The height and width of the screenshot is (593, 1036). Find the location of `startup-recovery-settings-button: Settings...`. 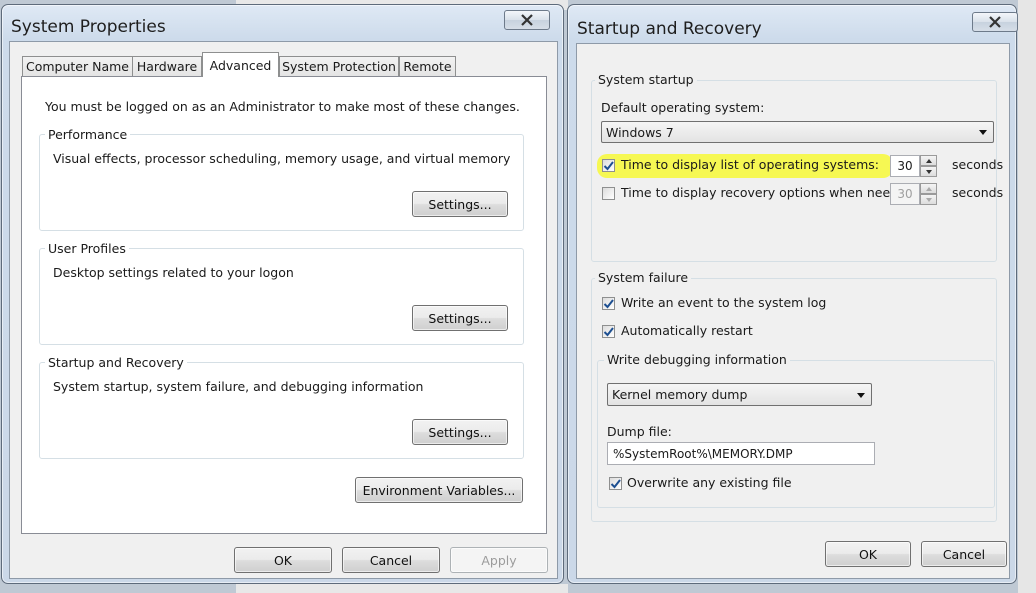

startup-recovery-settings-button: Settings... is located at coordinates (460, 432).